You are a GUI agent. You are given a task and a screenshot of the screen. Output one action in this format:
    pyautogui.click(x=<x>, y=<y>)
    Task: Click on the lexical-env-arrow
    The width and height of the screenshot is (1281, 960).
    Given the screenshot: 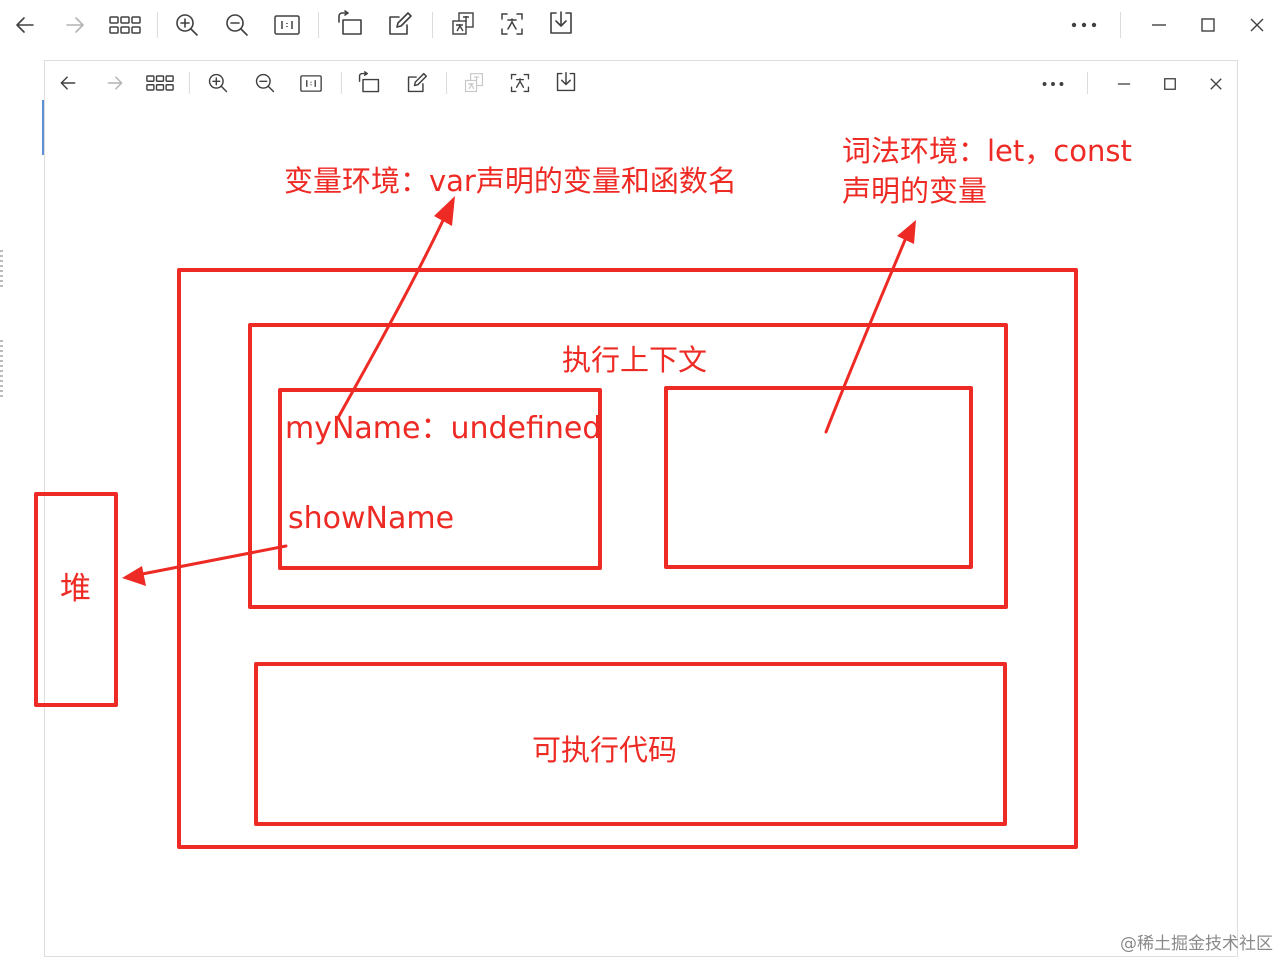 What is the action you would take?
    pyautogui.click(x=868, y=330)
    